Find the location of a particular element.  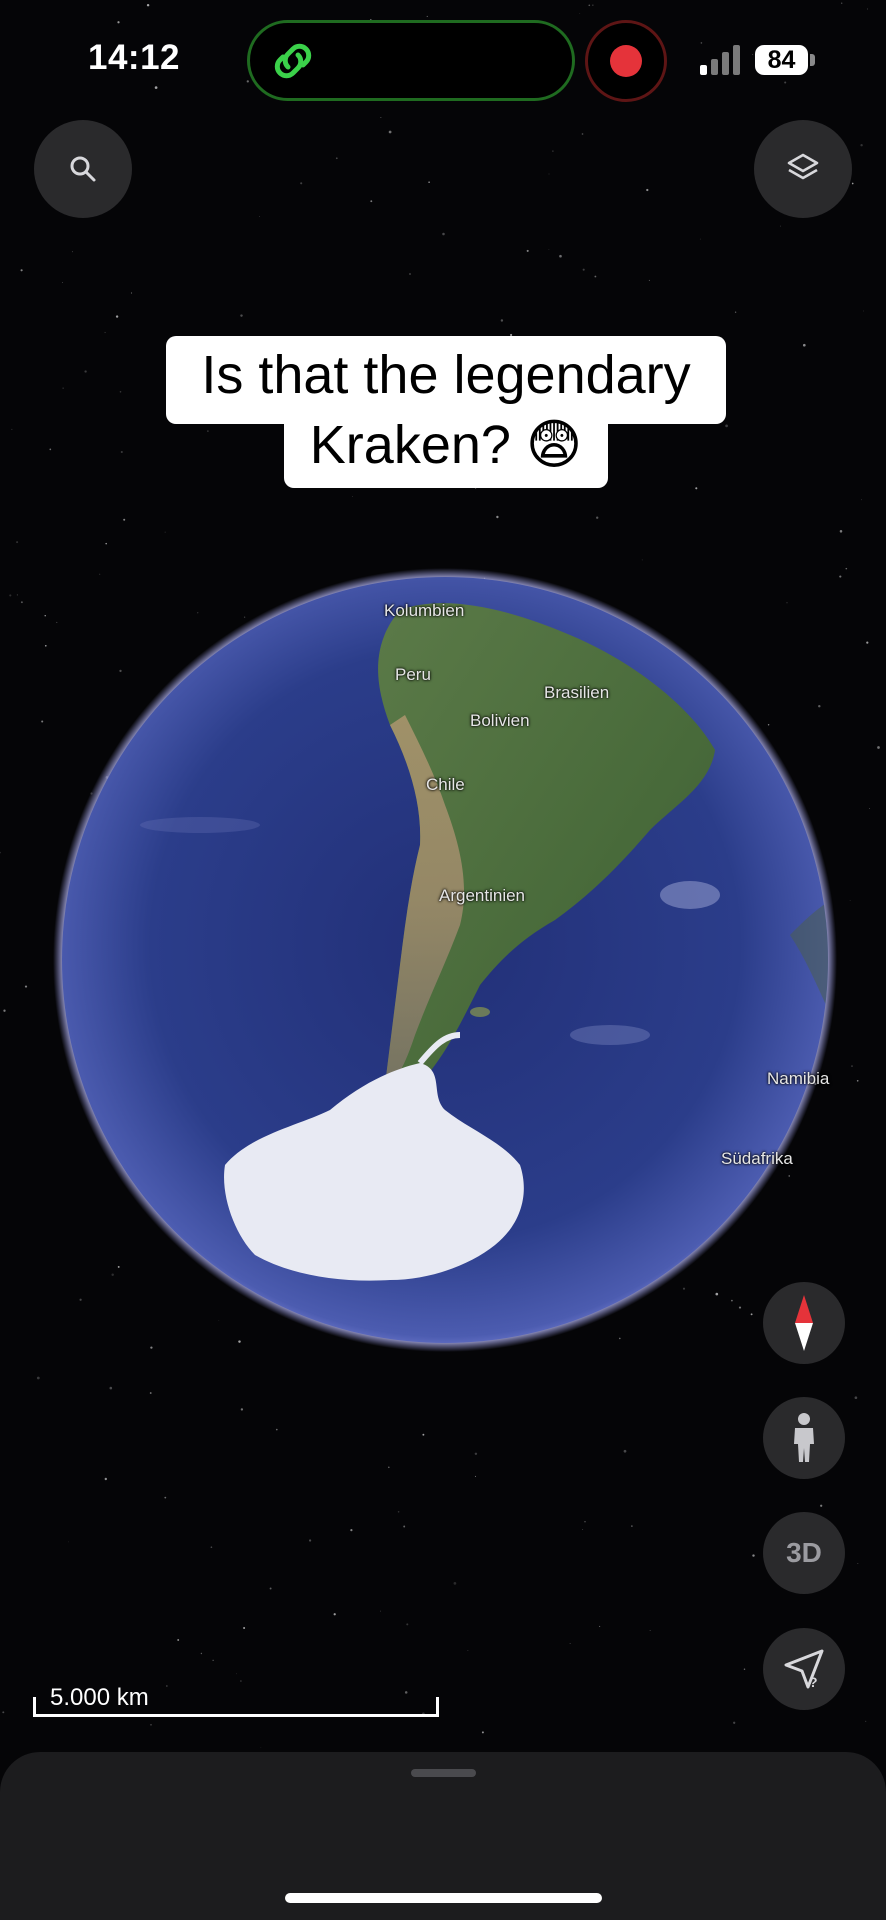

record-dot is located at coordinates (626, 61).